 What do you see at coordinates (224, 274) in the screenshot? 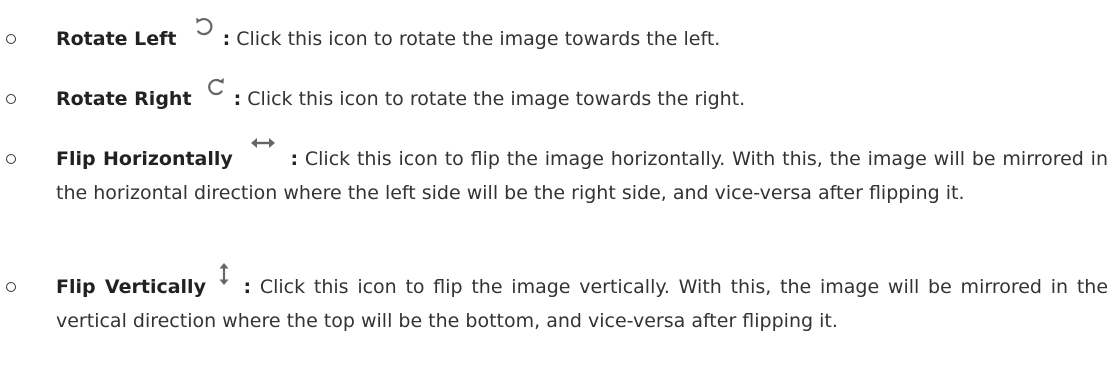
I see `flip-vertical-icon` at bounding box center [224, 274].